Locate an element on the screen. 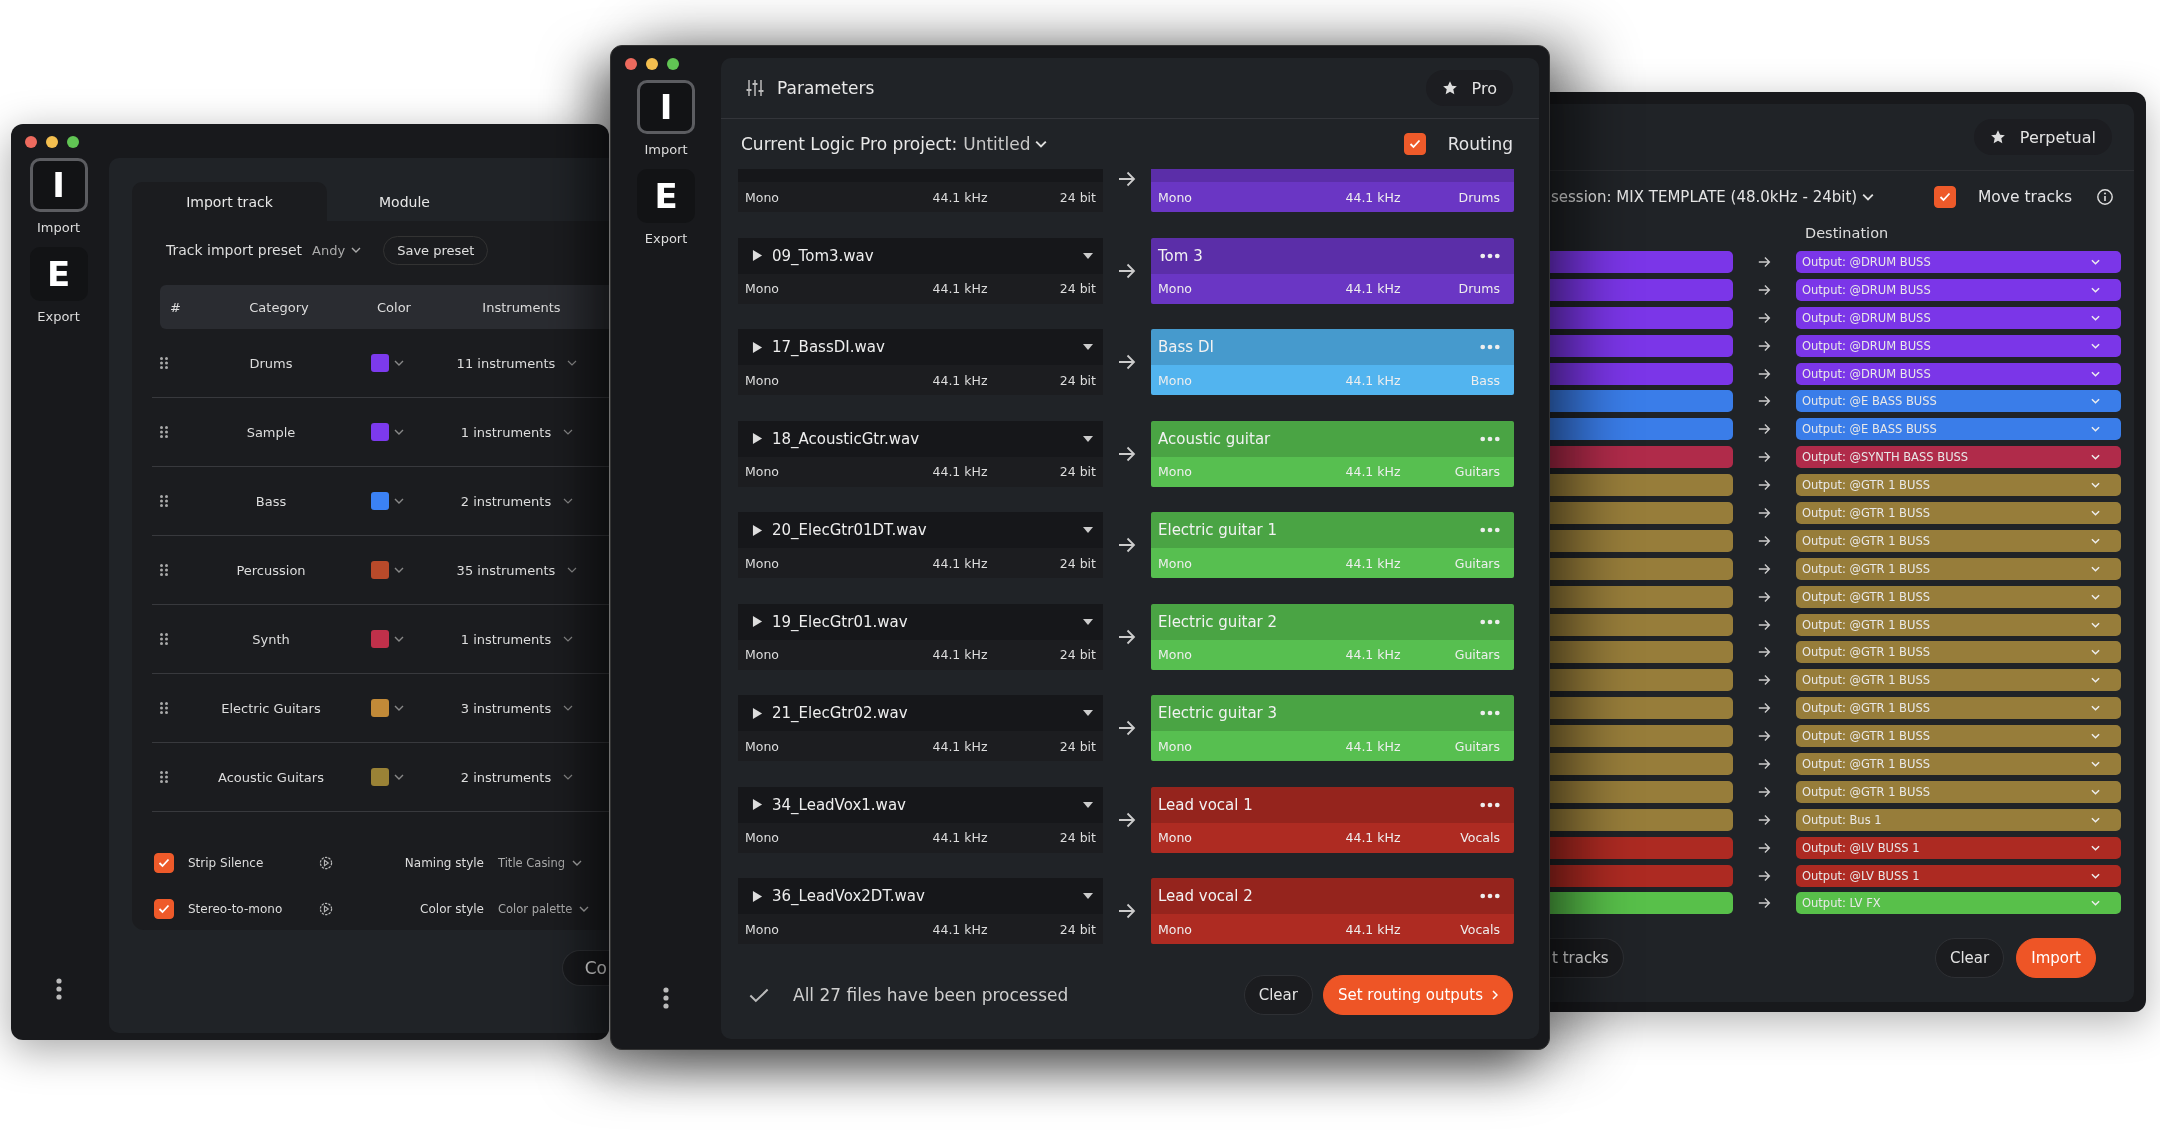 The height and width of the screenshot is (1142, 2160). plan-badge: Pro is located at coordinates (1469, 88).